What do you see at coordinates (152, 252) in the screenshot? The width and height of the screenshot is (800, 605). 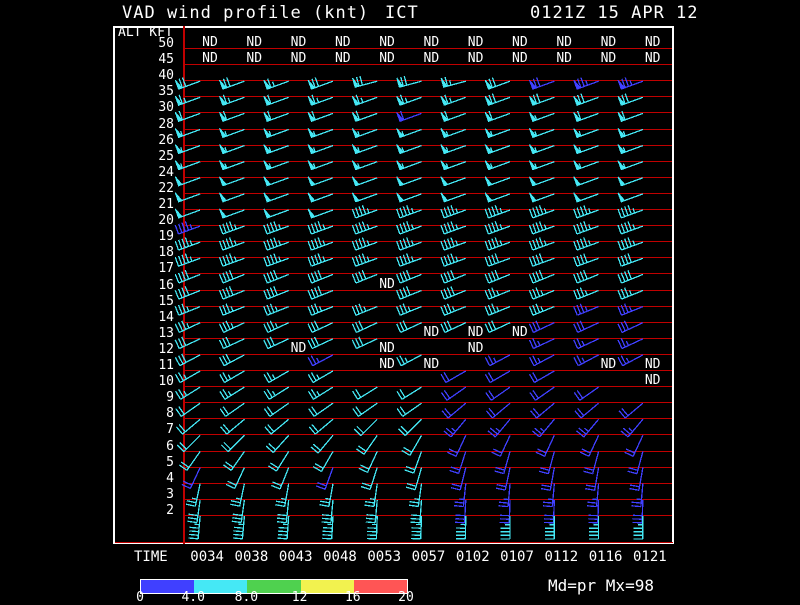 I see `altitude-label: 18` at bounding box center [152, 252].